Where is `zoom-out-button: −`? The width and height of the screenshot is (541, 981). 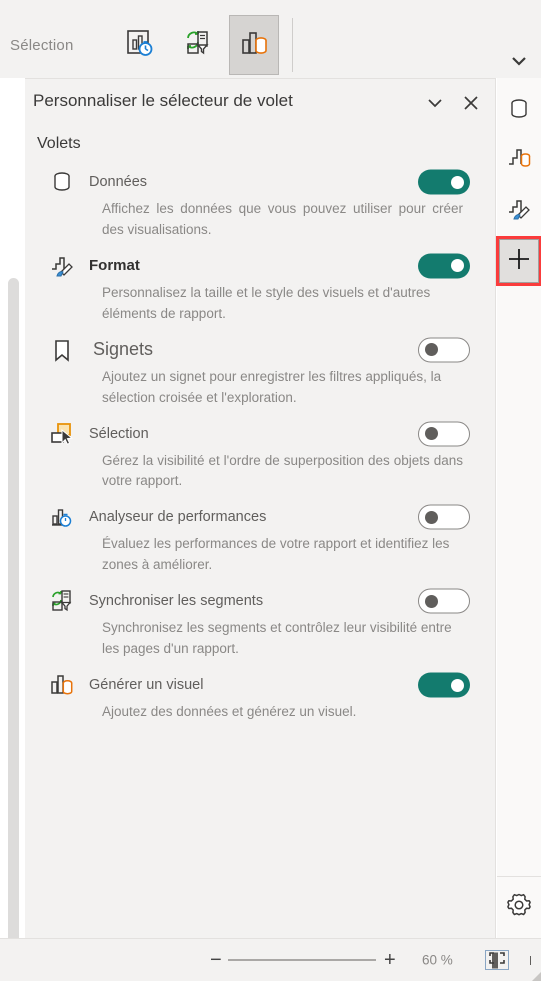
zoom-out-button: − is located at coordinates (216, 960).